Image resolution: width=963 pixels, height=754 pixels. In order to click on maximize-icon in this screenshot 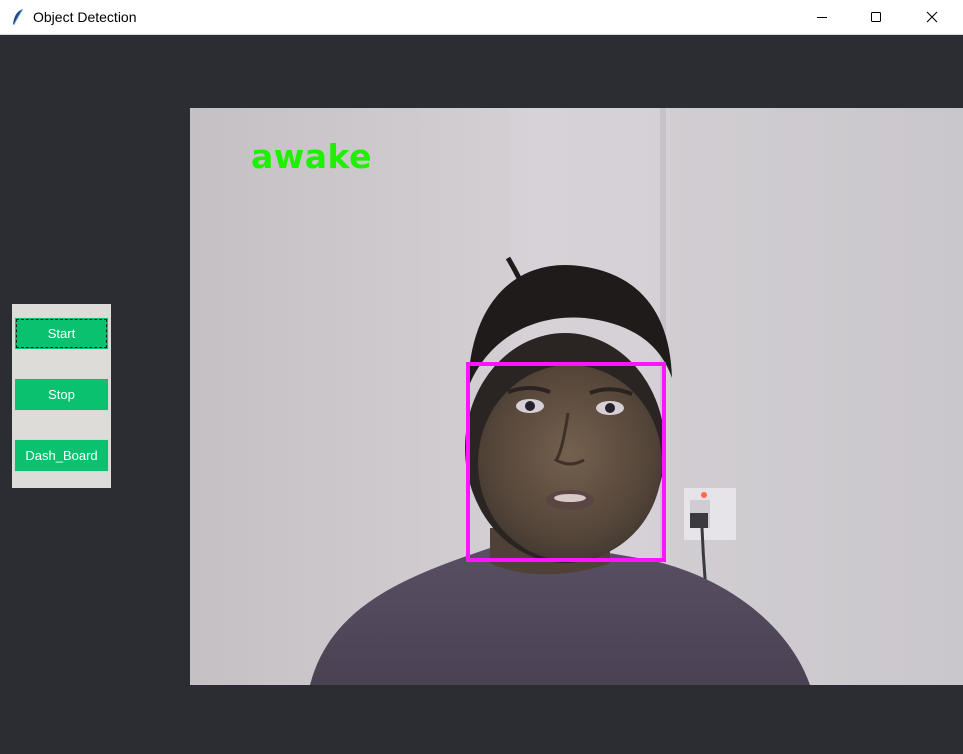, I will do `click(876, 17)`.